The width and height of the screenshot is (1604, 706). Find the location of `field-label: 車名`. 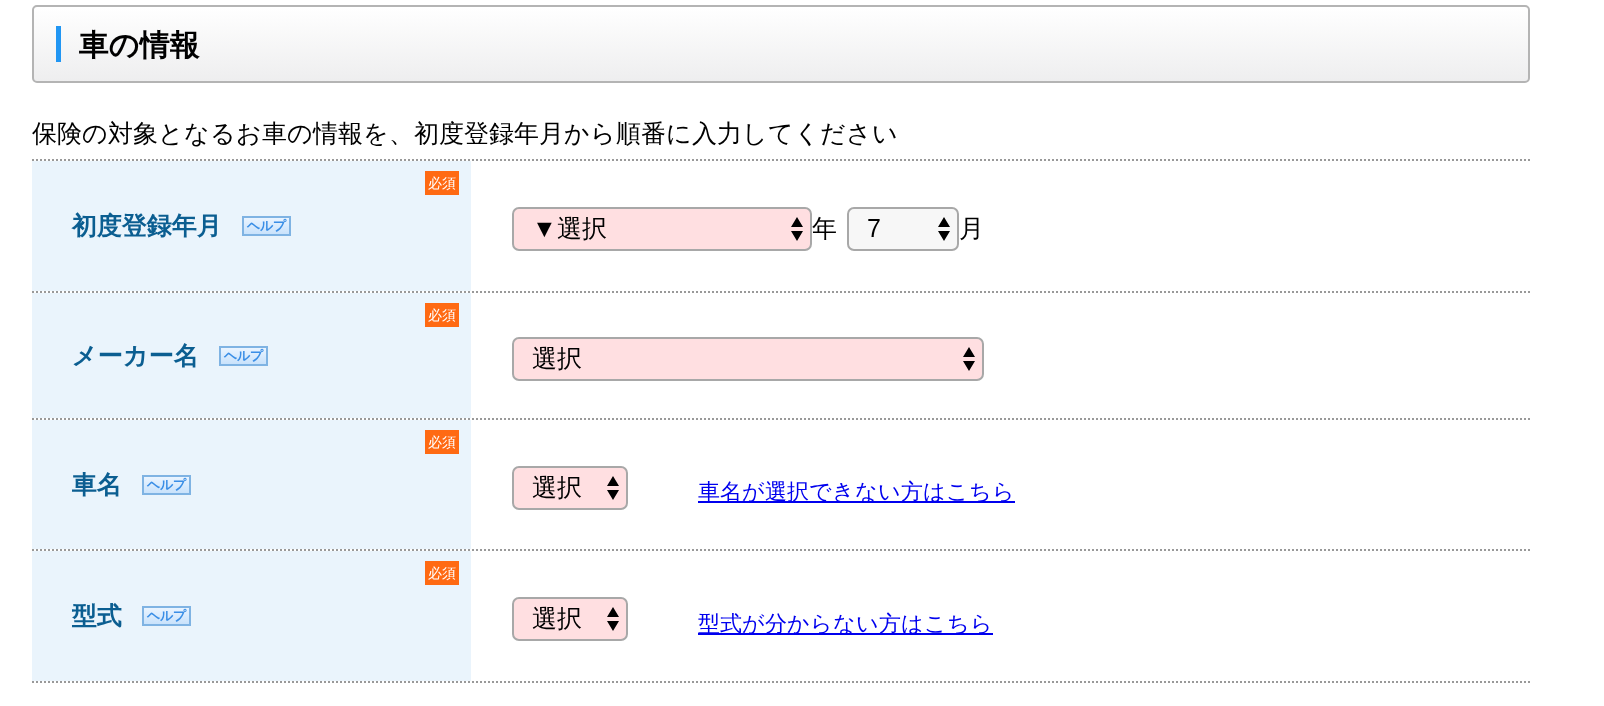

field-label: 車名 is located at coordinates (97, 484).